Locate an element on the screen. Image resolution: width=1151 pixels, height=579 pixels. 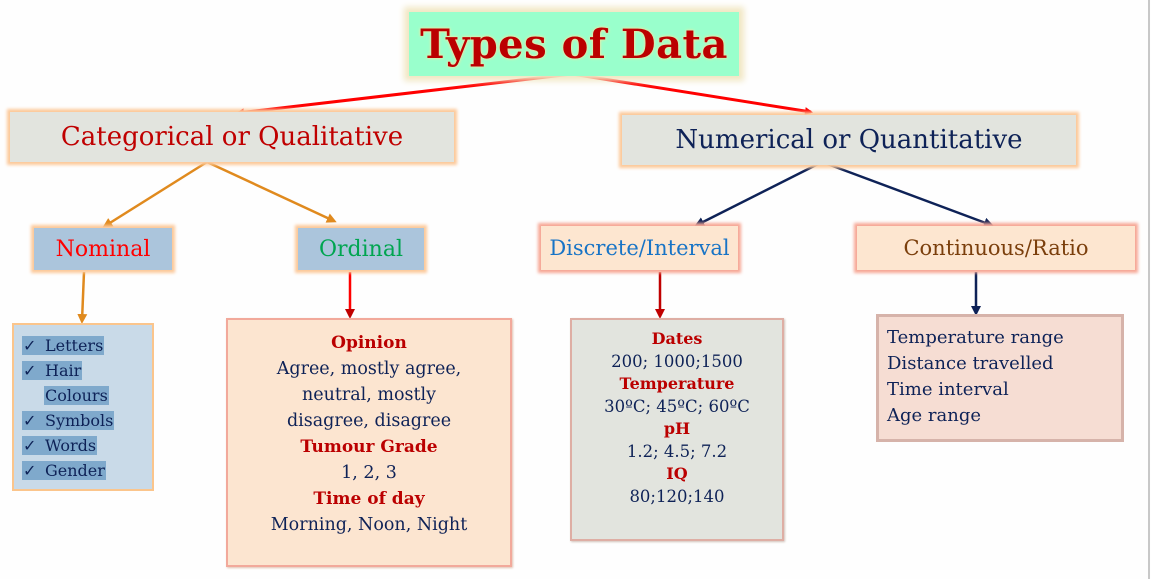
group-line: Morning, Noon, Night is located at coordinates (369, 525).